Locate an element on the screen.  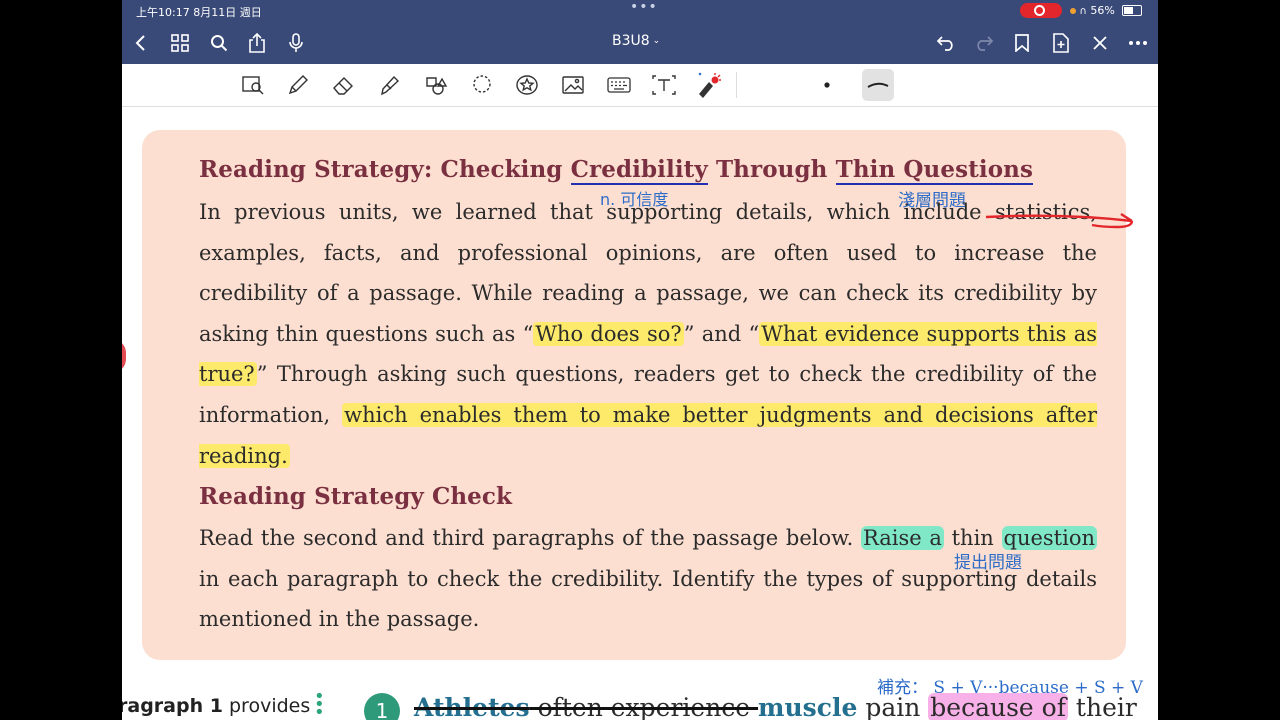
pen-icon is located at coordinates (298, 85).